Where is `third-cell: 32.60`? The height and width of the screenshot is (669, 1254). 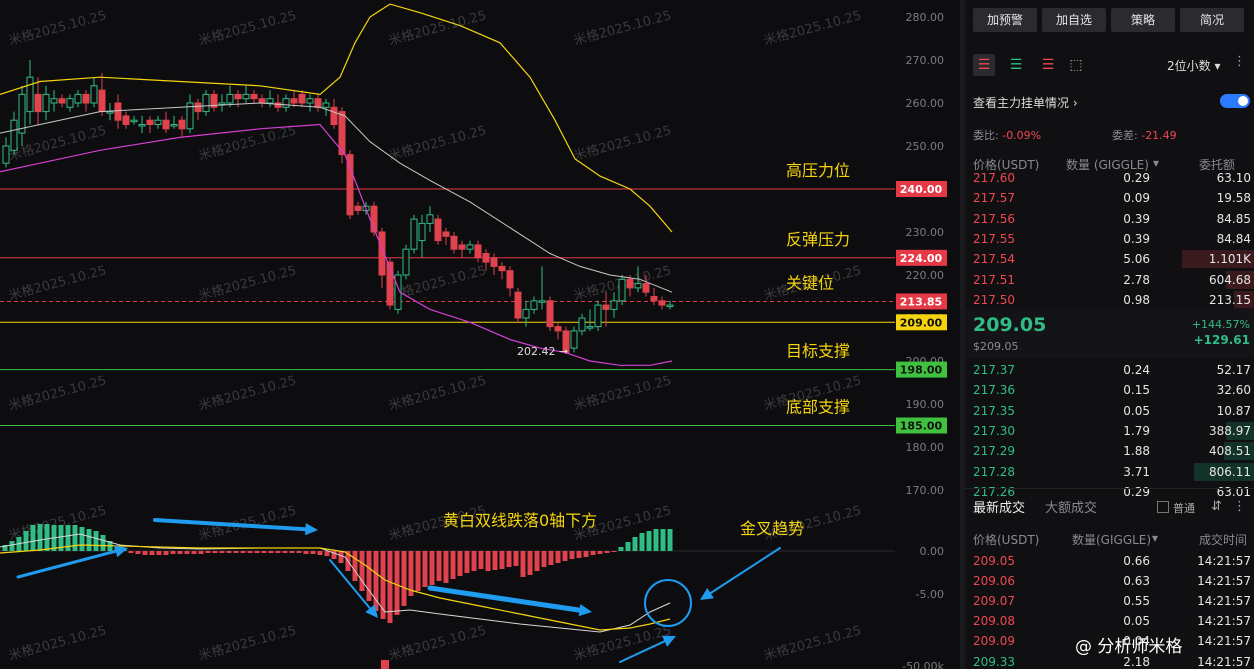 third-cell: 32.60 is located at coordinates (1233, 390).